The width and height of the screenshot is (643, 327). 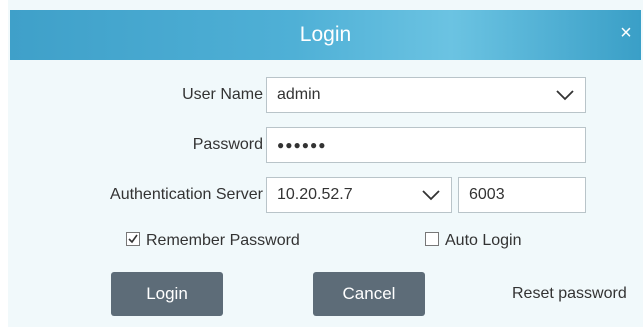 What do you see at coordinates (133, 239) in the screenshot?
I see `checkbox-checked-icon` at bounding box center [133, 239].